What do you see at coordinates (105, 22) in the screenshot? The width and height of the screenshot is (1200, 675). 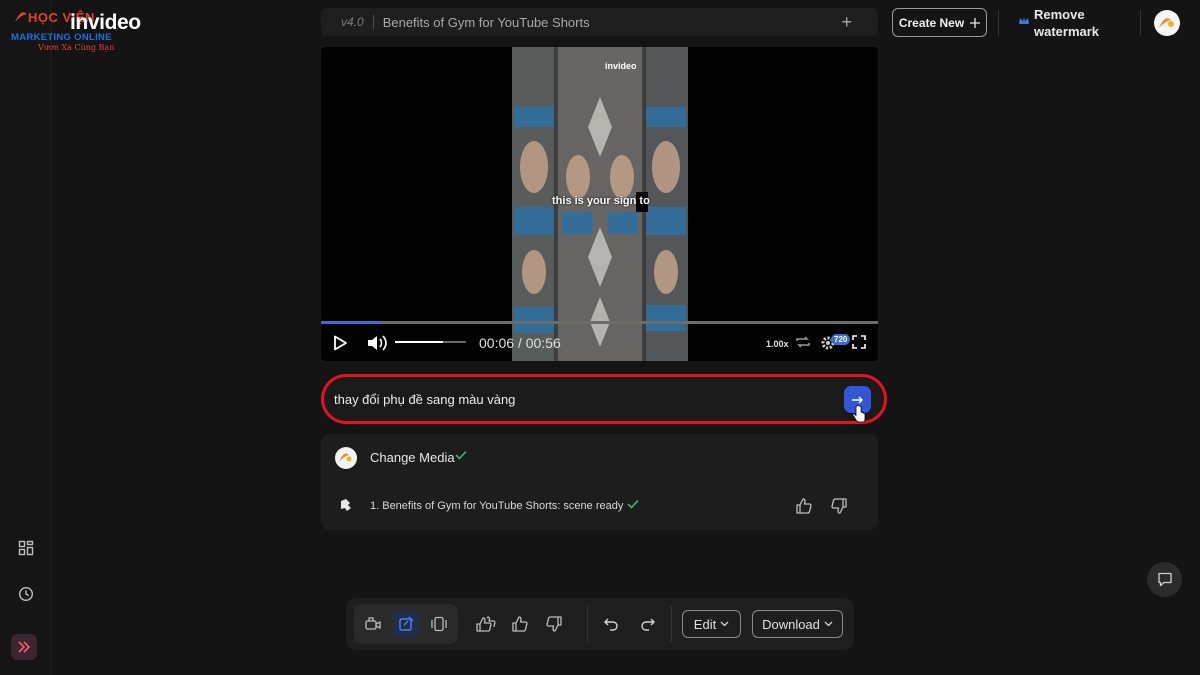 I see `app-logo-text: invideo` at bounding box center [105, 22].